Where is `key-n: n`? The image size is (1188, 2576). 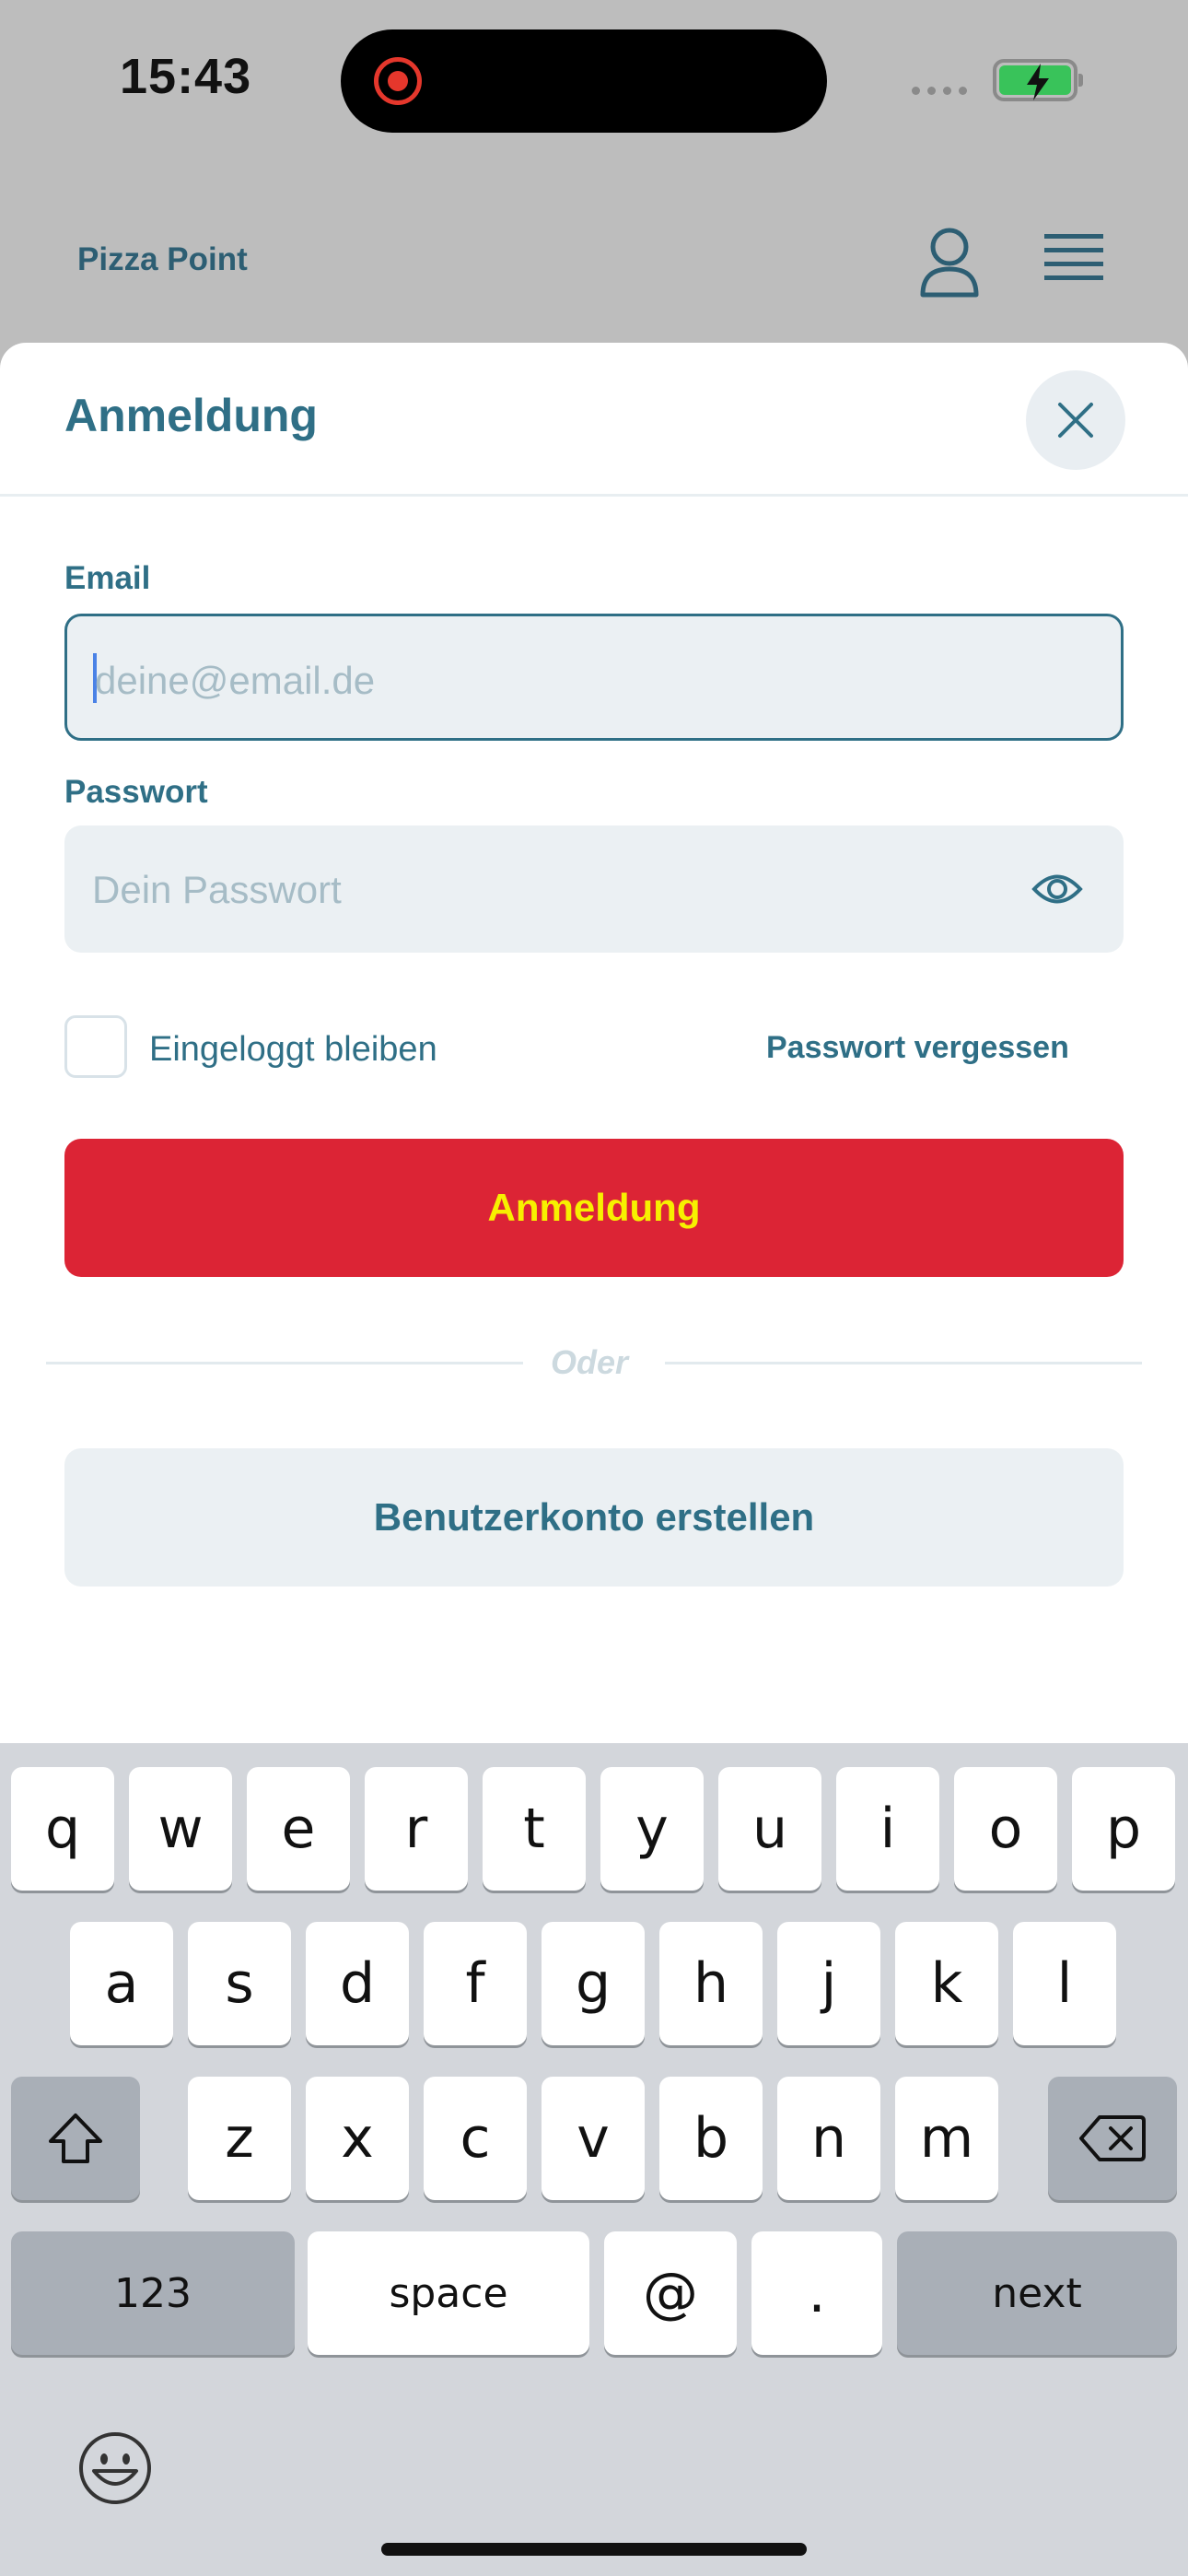
key-n: n is located at coordinates (828, 2138).